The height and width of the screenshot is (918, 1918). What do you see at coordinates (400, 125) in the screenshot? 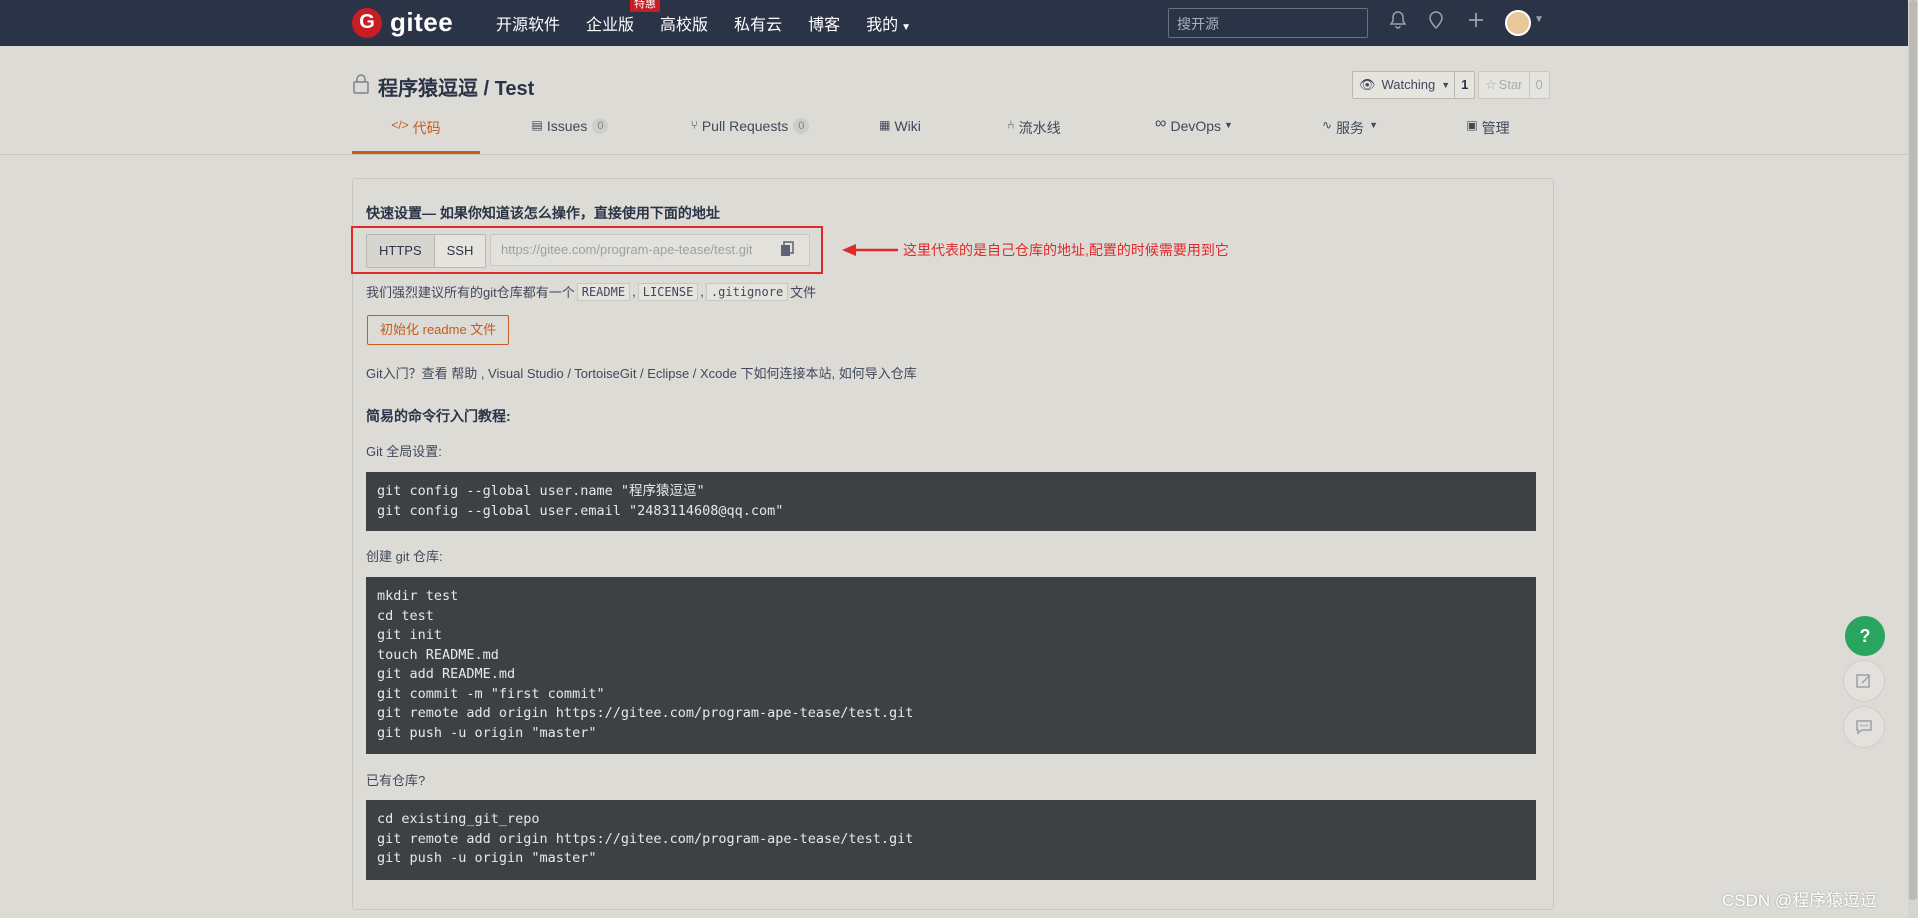
I see `code-icon: </>` at bounding box center [400, 125].